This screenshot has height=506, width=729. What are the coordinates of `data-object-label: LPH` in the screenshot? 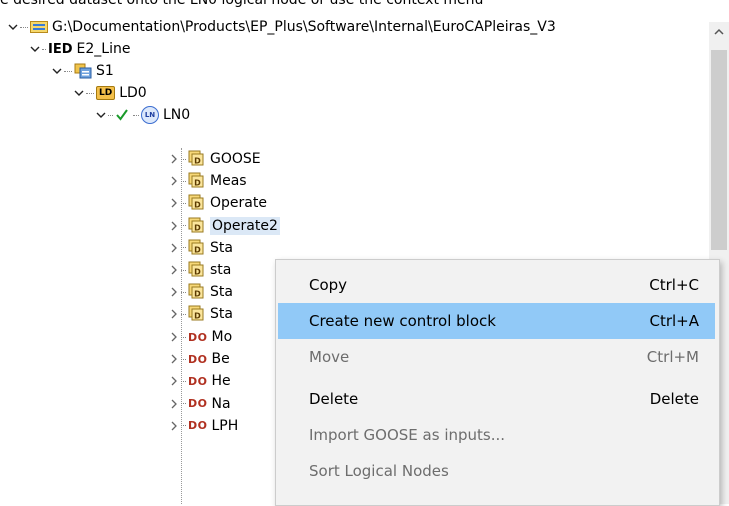 It's located at (225, 425).